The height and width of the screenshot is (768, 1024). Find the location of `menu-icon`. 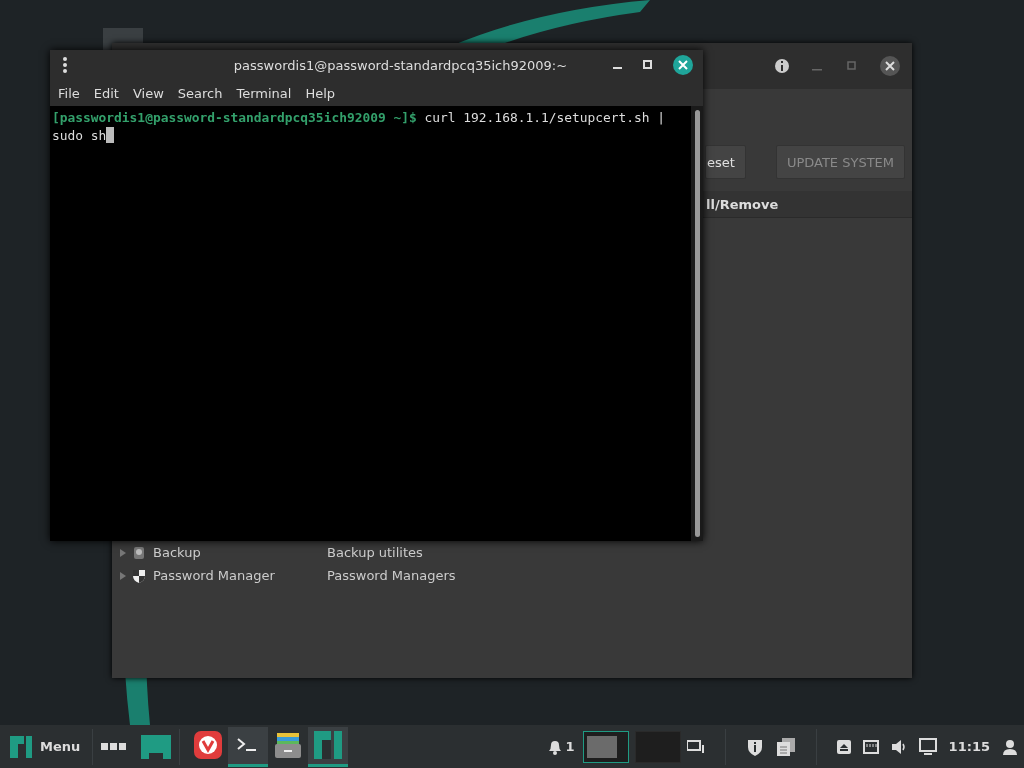

menu-icon is located at coordinates (65, 65).